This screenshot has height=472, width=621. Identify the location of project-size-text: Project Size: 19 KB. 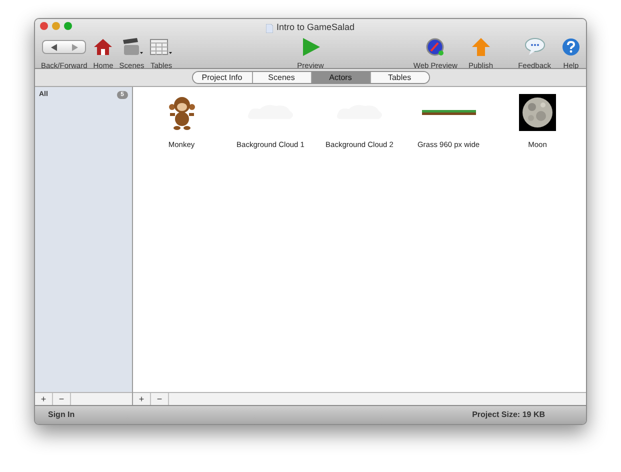
(508, 415).